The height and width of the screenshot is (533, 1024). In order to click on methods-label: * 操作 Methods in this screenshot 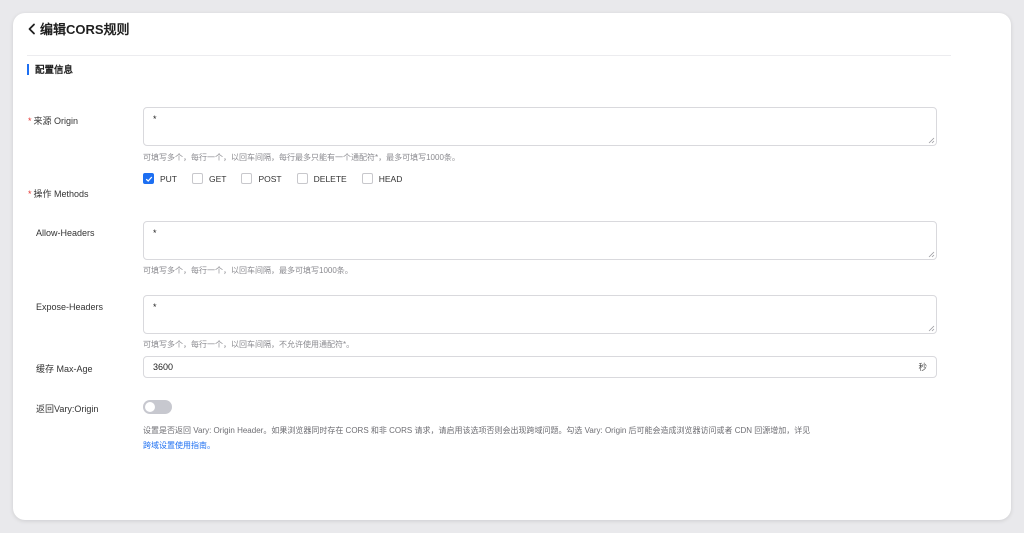, I will do `click(58, 193)`.